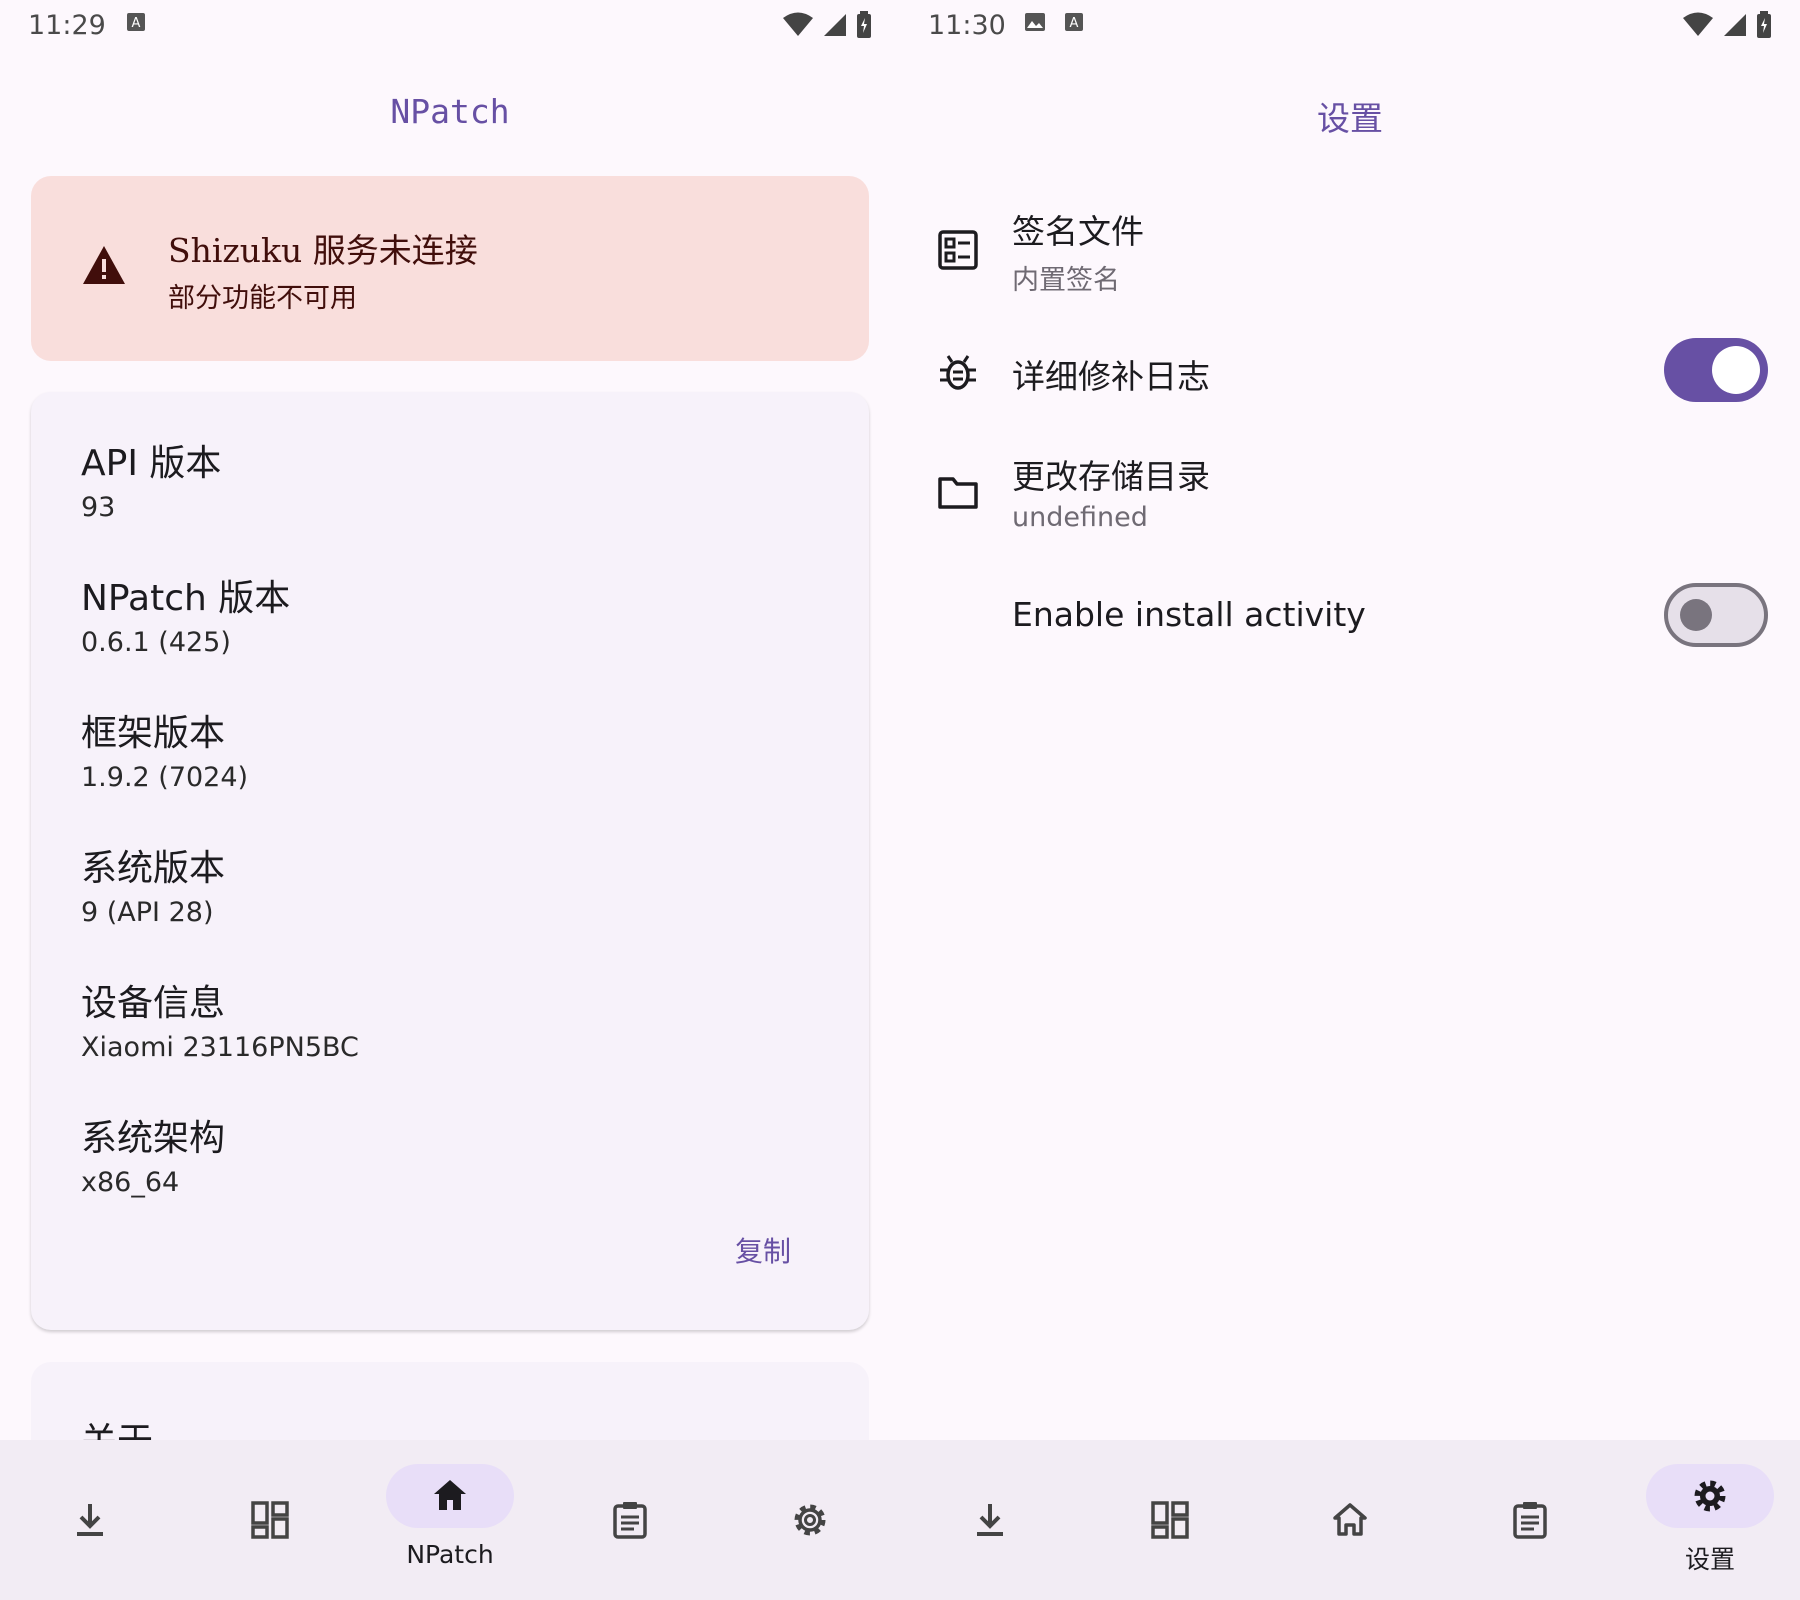  I want to click on page-title: NPatch, so click(450, 111).